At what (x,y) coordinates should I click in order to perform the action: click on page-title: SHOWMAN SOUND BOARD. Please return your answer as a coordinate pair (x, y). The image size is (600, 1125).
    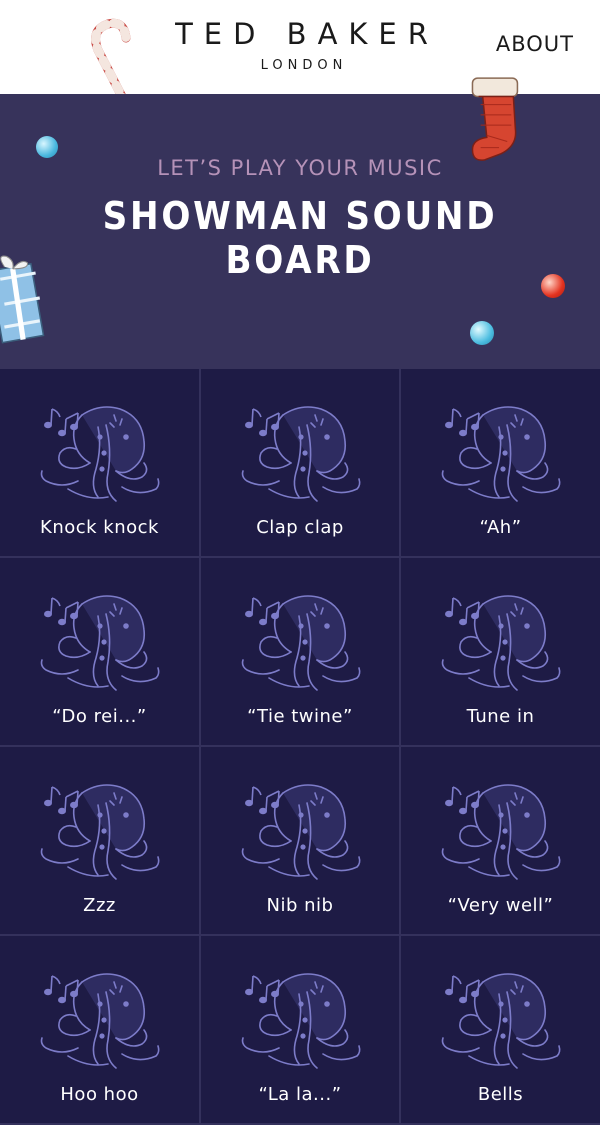
    Looking at the image, I should click on (300, 238).